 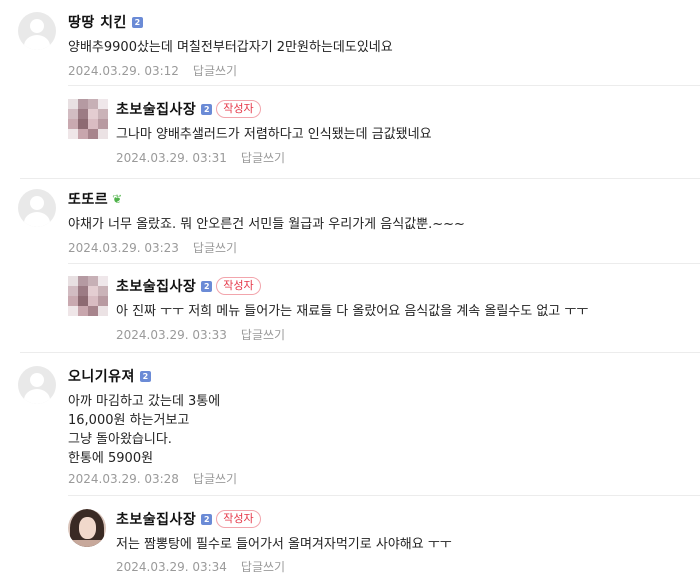 I want to click on comment-meta: 2024.03.29. 03:23 답글쓰기, so click(x=152, y=247).